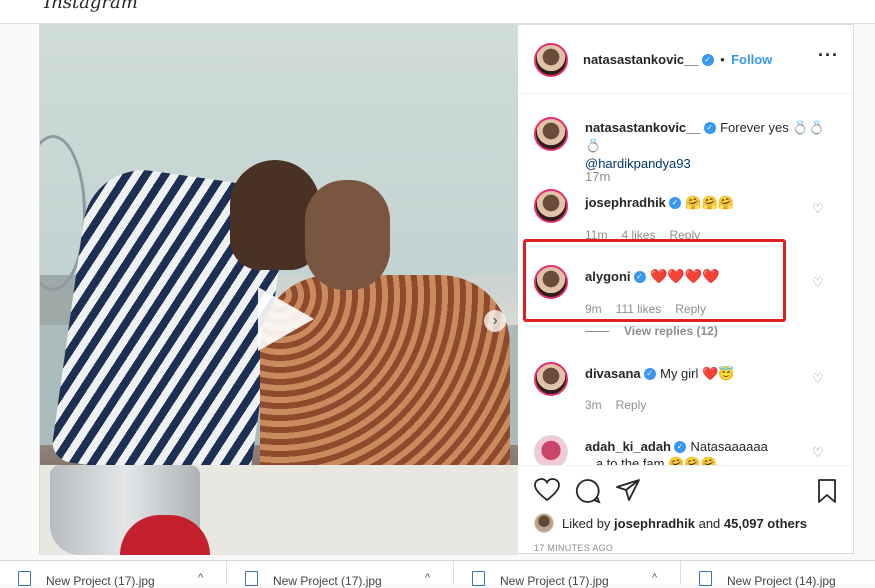 The image size is (875, 588). I want to click on view-replies-button: View replies (12), so click(671, 331).